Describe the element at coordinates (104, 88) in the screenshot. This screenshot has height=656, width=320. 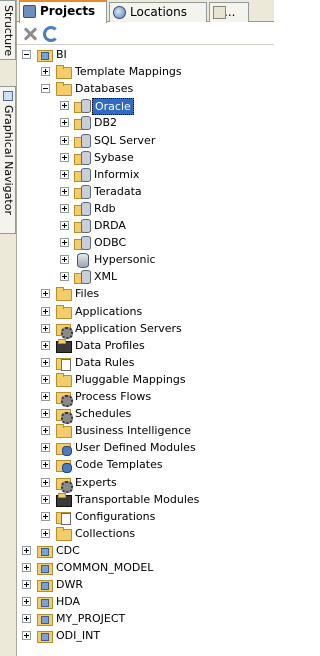
I see `tree-node-label: Databases` at that location.